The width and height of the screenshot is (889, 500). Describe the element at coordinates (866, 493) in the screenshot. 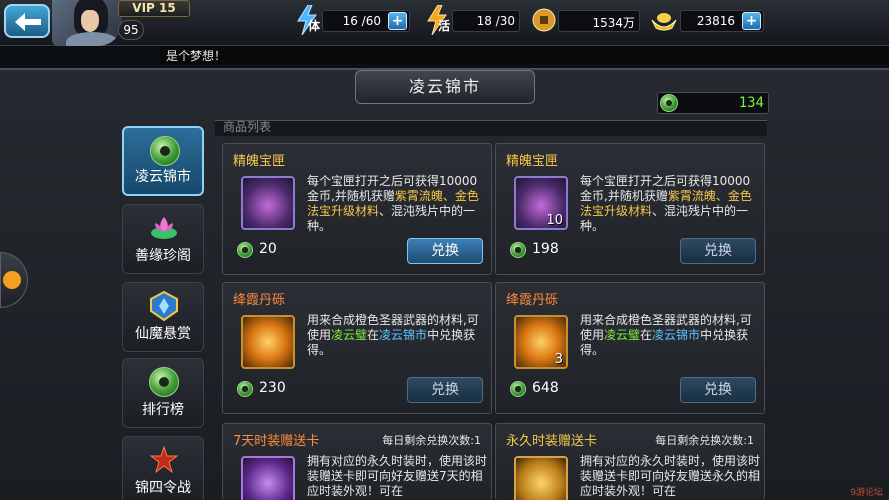

I see `watermark: 9游论坛` at that location.